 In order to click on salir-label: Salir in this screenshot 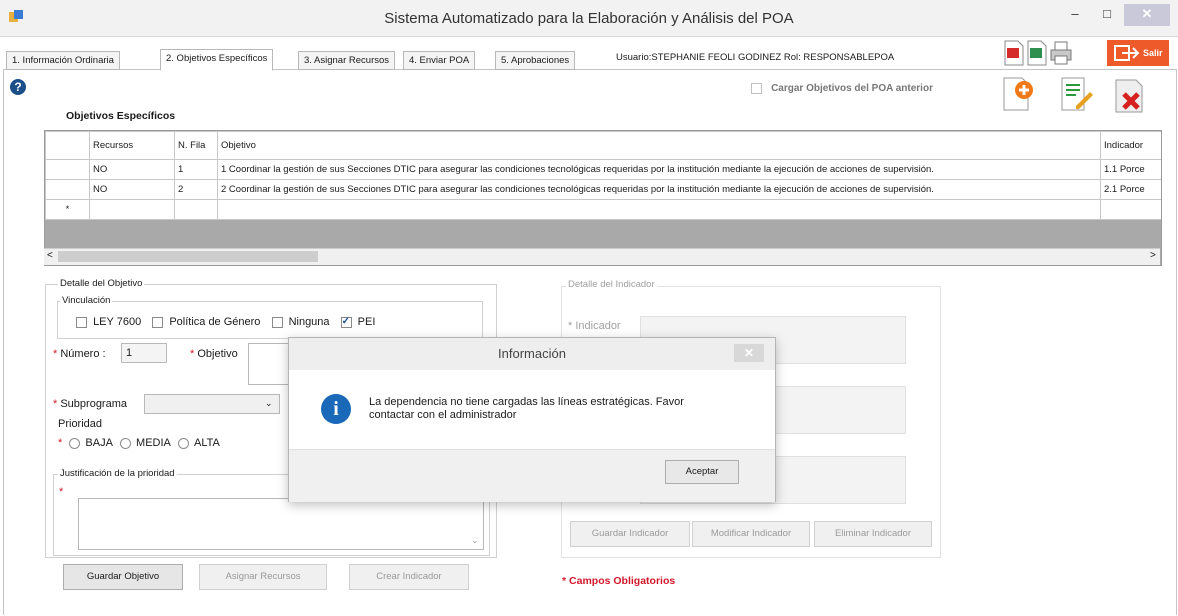, I will do `click(1153, 53)`.